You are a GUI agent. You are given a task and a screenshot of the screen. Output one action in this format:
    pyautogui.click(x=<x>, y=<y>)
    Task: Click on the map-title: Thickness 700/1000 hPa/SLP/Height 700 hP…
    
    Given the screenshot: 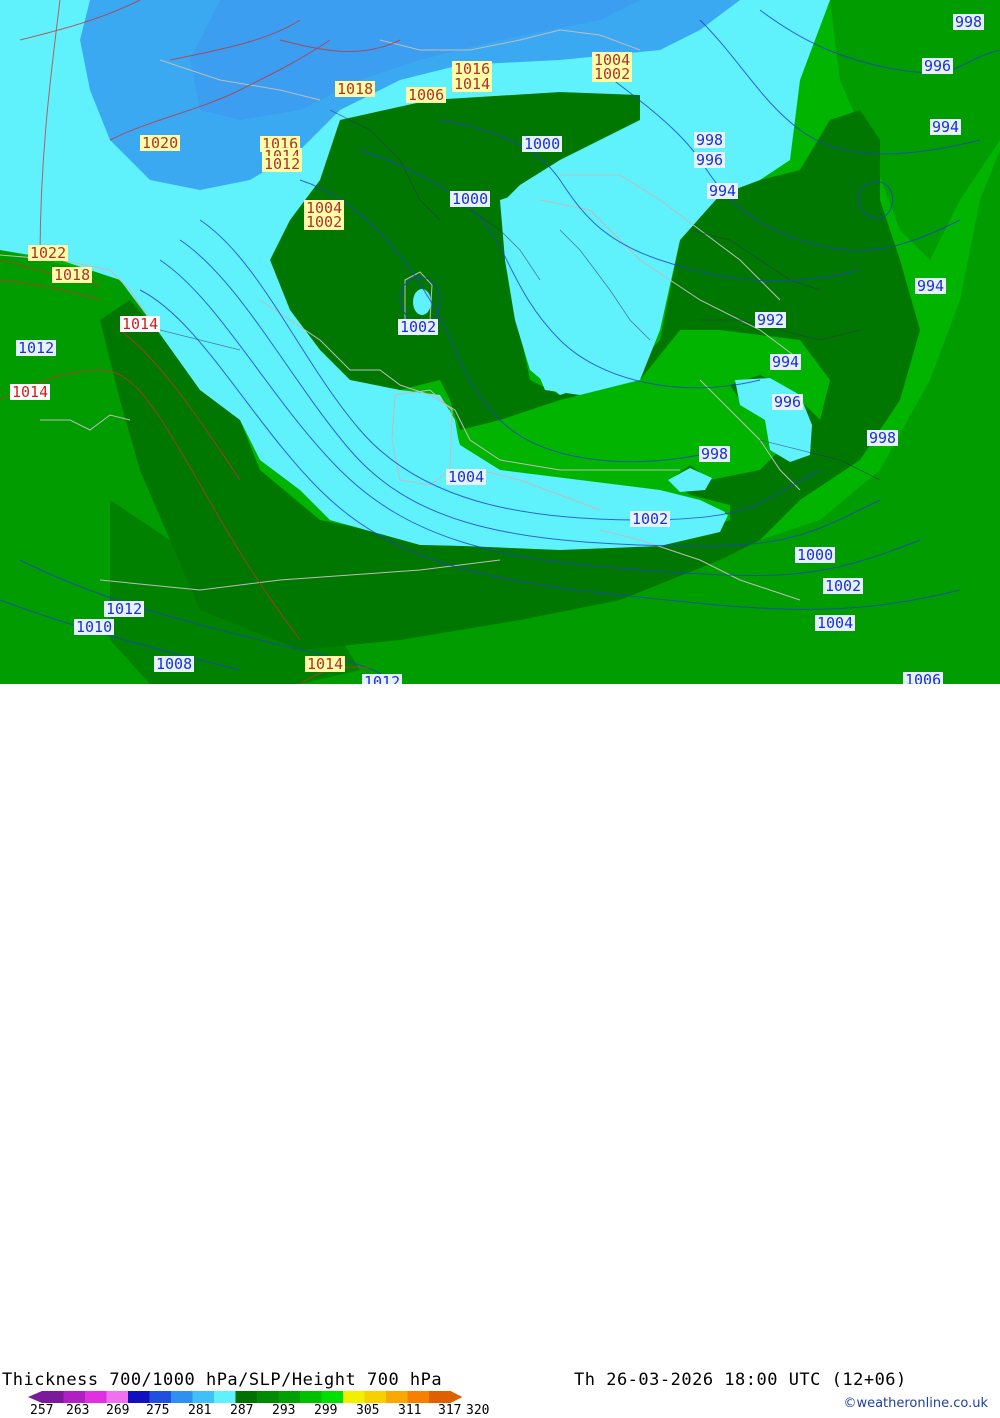 What is the action you would take?
    pyautogui.click(x=222, y=1380)
    